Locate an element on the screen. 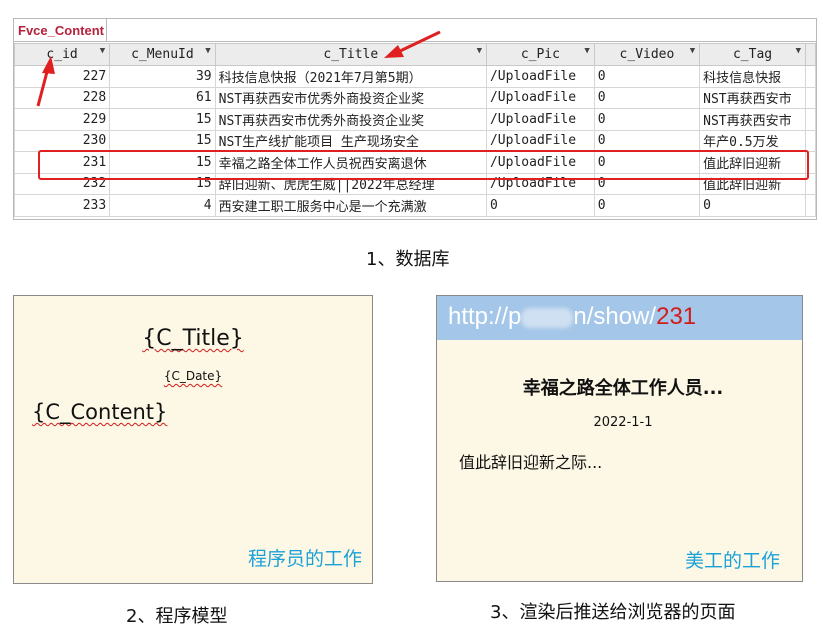  redacted-domain is located at coordinates (547, 317).